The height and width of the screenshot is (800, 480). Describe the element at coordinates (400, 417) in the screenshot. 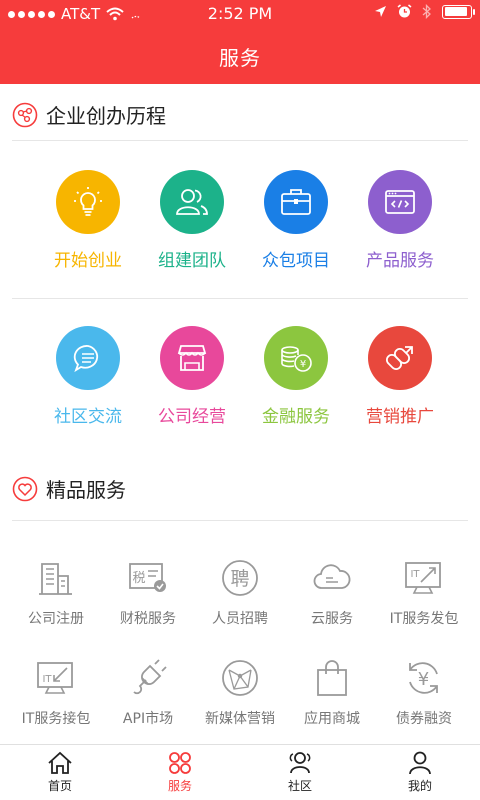

I see `service-label: 营销推广` at that location.